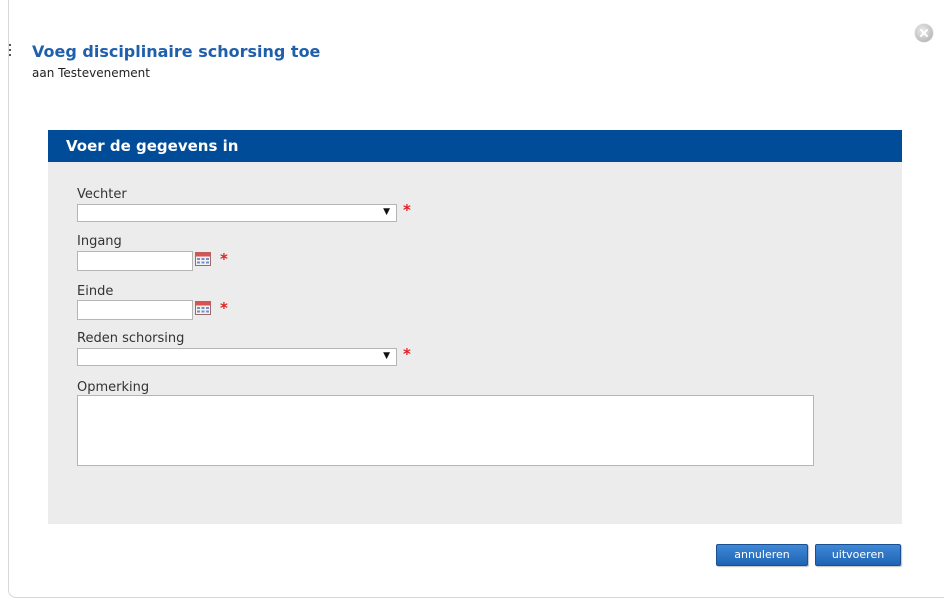 The width and height of the screenshot is (946, 601). What do you see at coordinates (95, 291) in the screenshot?
I see `end-label: Einde` at bounding box center [95, 291].